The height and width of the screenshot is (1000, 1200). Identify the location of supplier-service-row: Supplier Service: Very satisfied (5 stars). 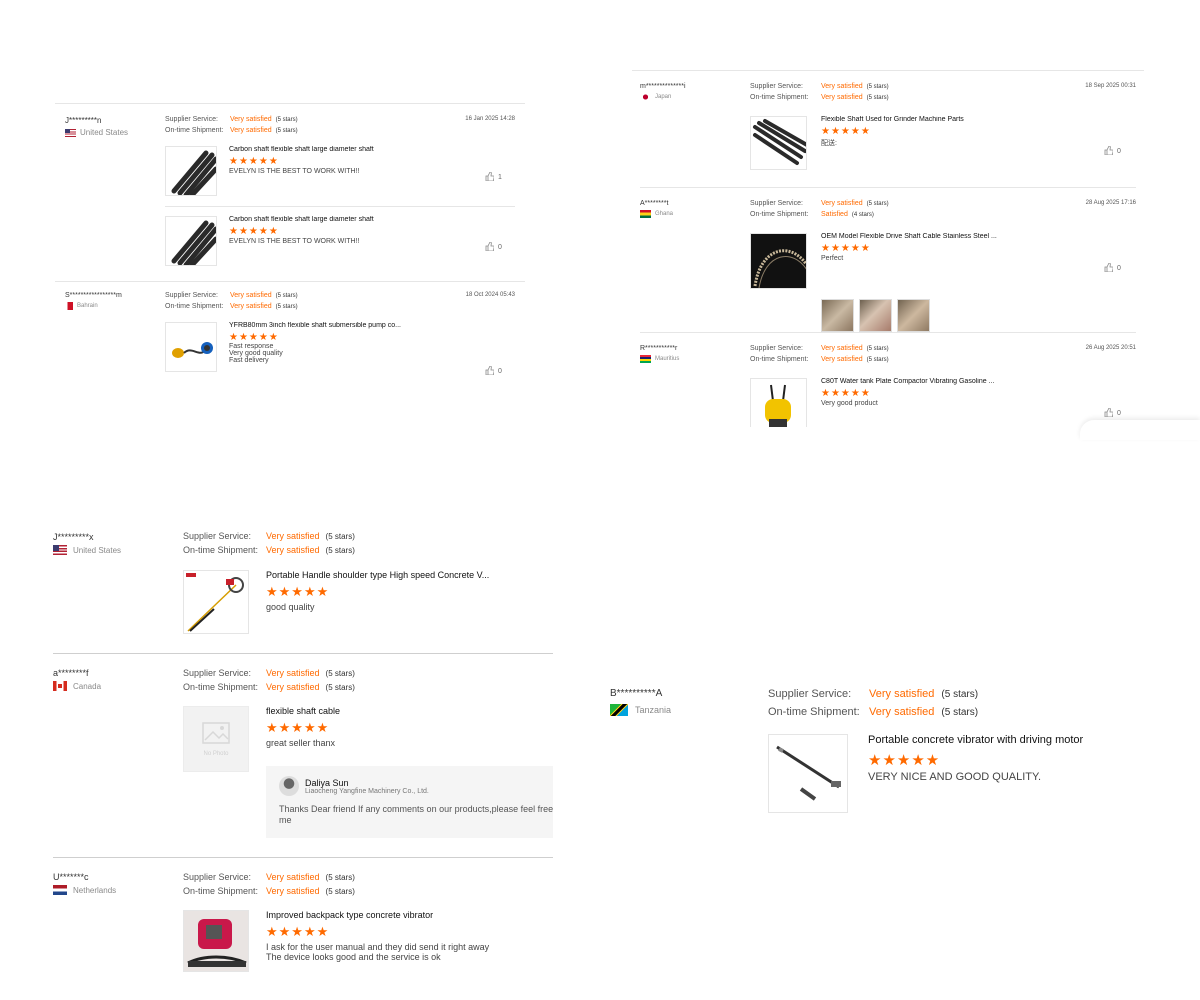
(819, 348).